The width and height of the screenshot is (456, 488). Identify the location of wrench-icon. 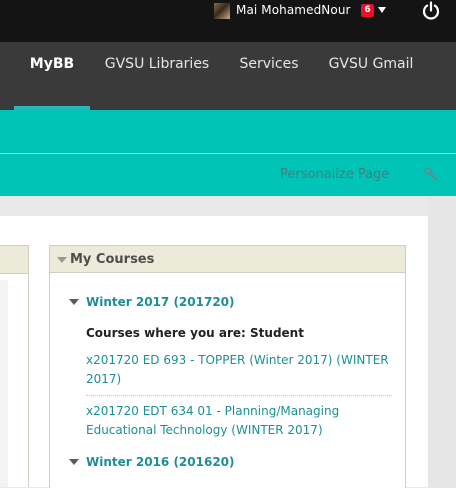
(431, 174).